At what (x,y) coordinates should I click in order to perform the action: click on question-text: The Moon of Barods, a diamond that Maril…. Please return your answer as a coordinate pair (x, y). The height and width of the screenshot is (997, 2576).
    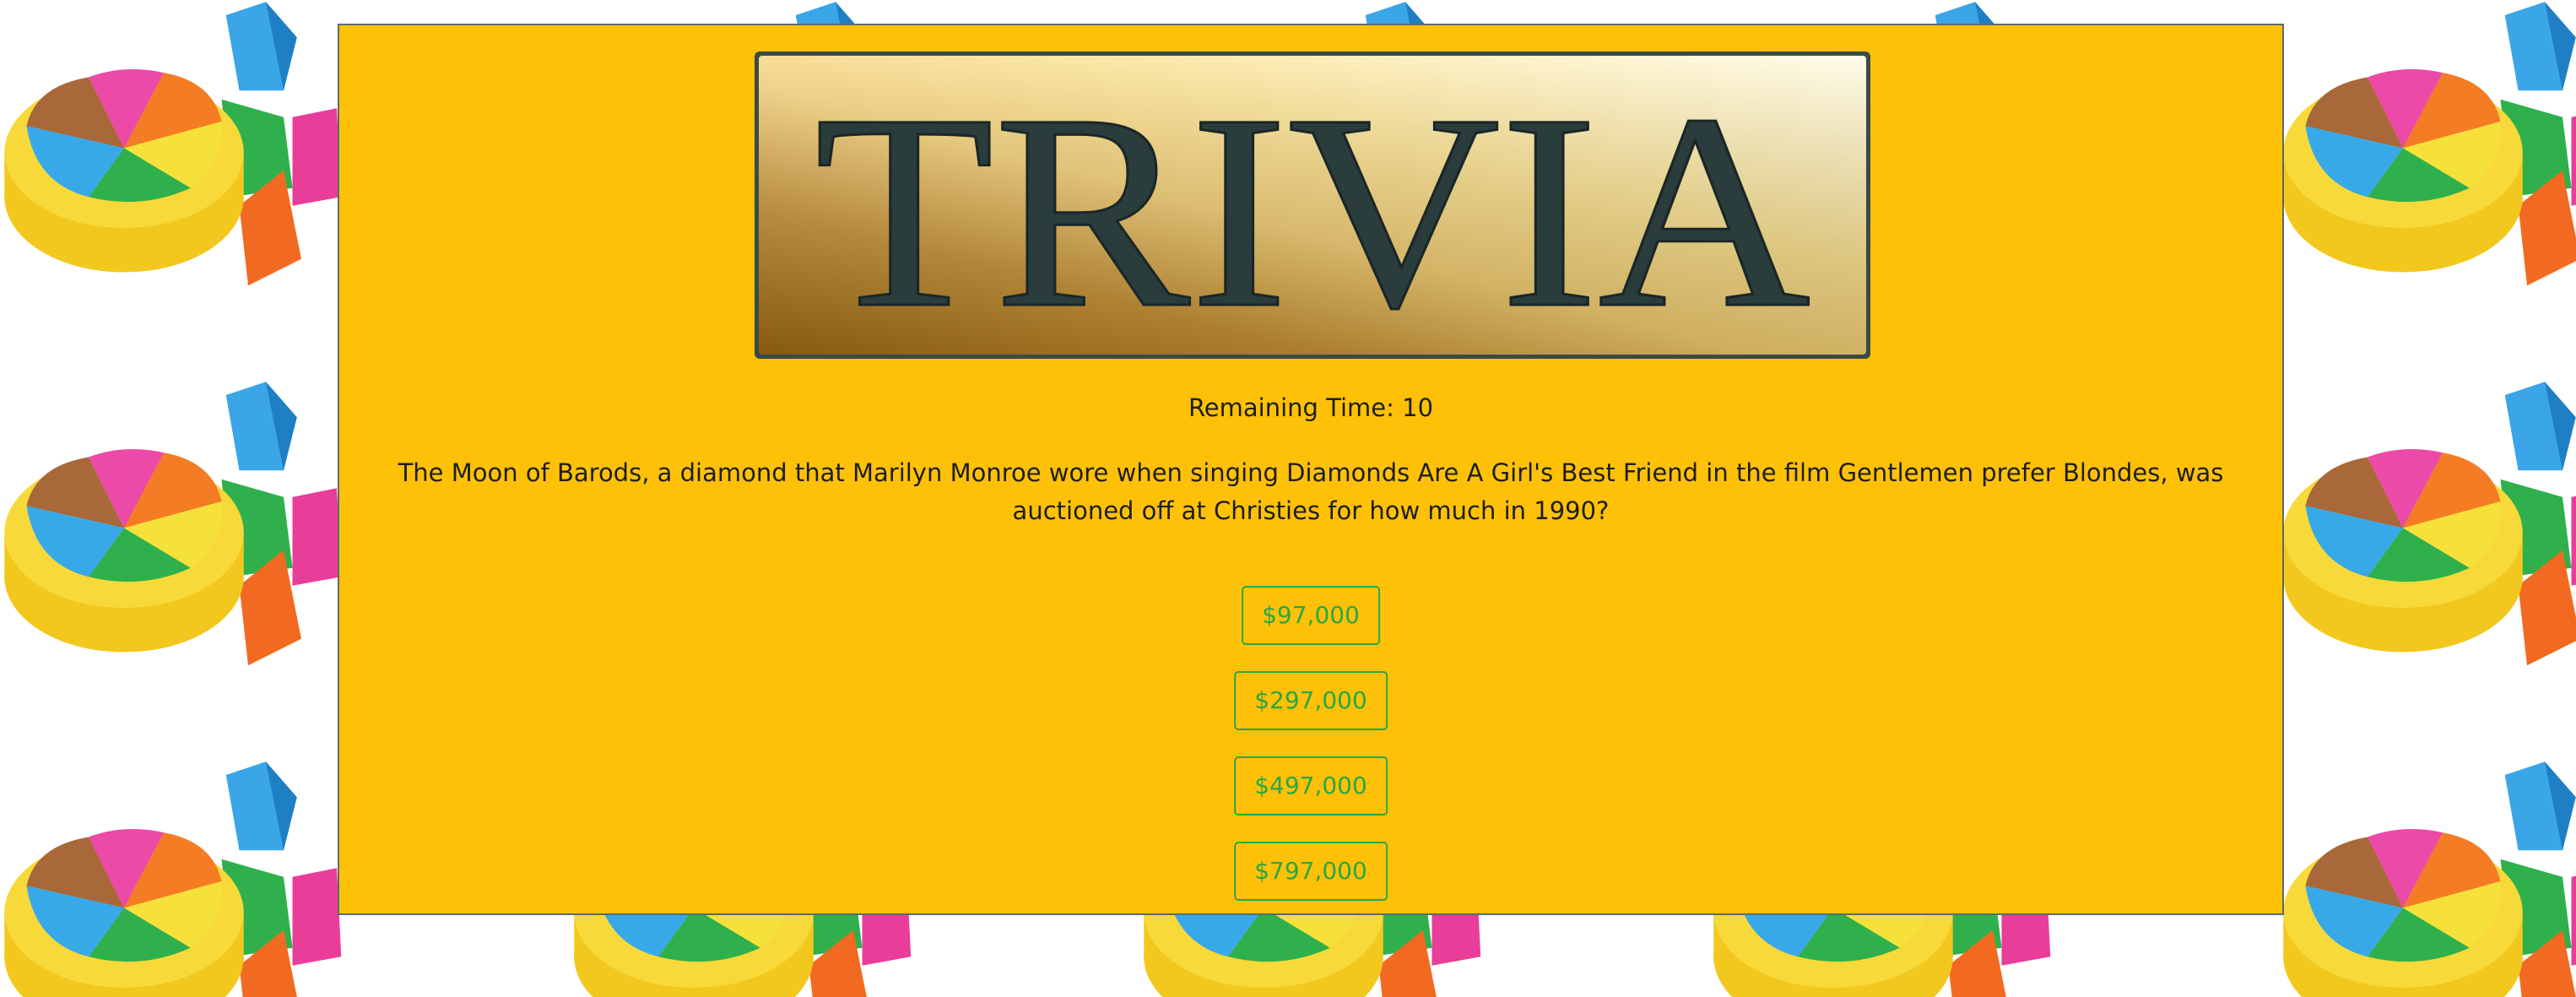
    Looking at the image, I should click on (1311, 491).